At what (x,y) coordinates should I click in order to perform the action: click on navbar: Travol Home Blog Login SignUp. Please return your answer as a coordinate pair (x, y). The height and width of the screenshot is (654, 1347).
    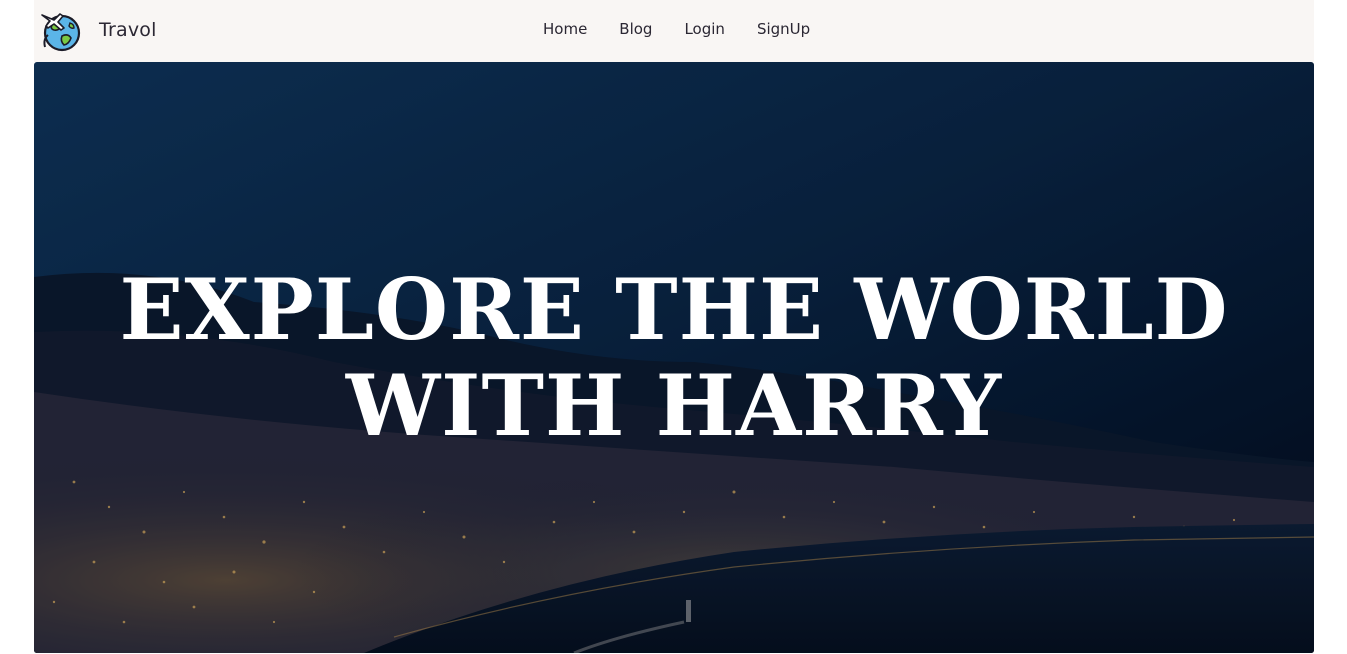
    Looking at the image, I should click on (674, 31).